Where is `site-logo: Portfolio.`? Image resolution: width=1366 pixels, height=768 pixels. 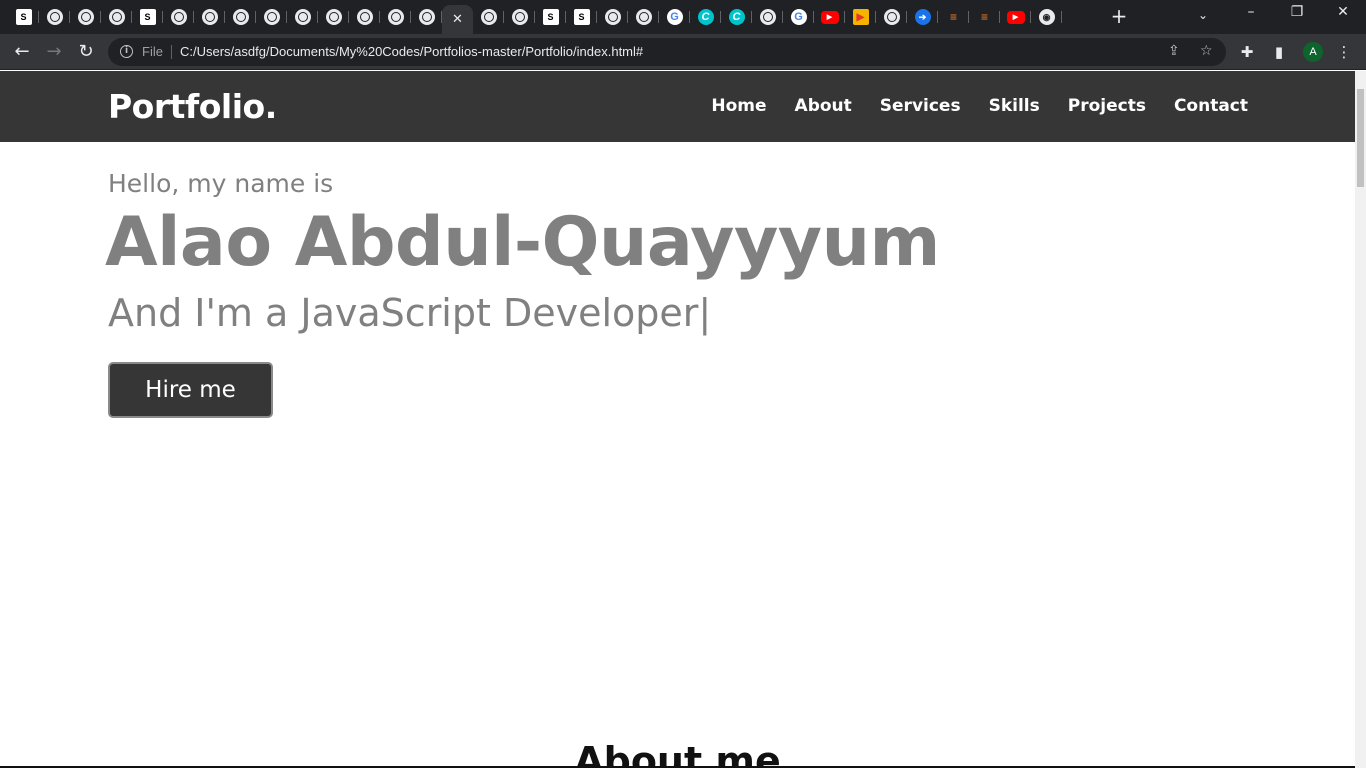
site-logo: Portfolio. is located at coordinates (192, 106).